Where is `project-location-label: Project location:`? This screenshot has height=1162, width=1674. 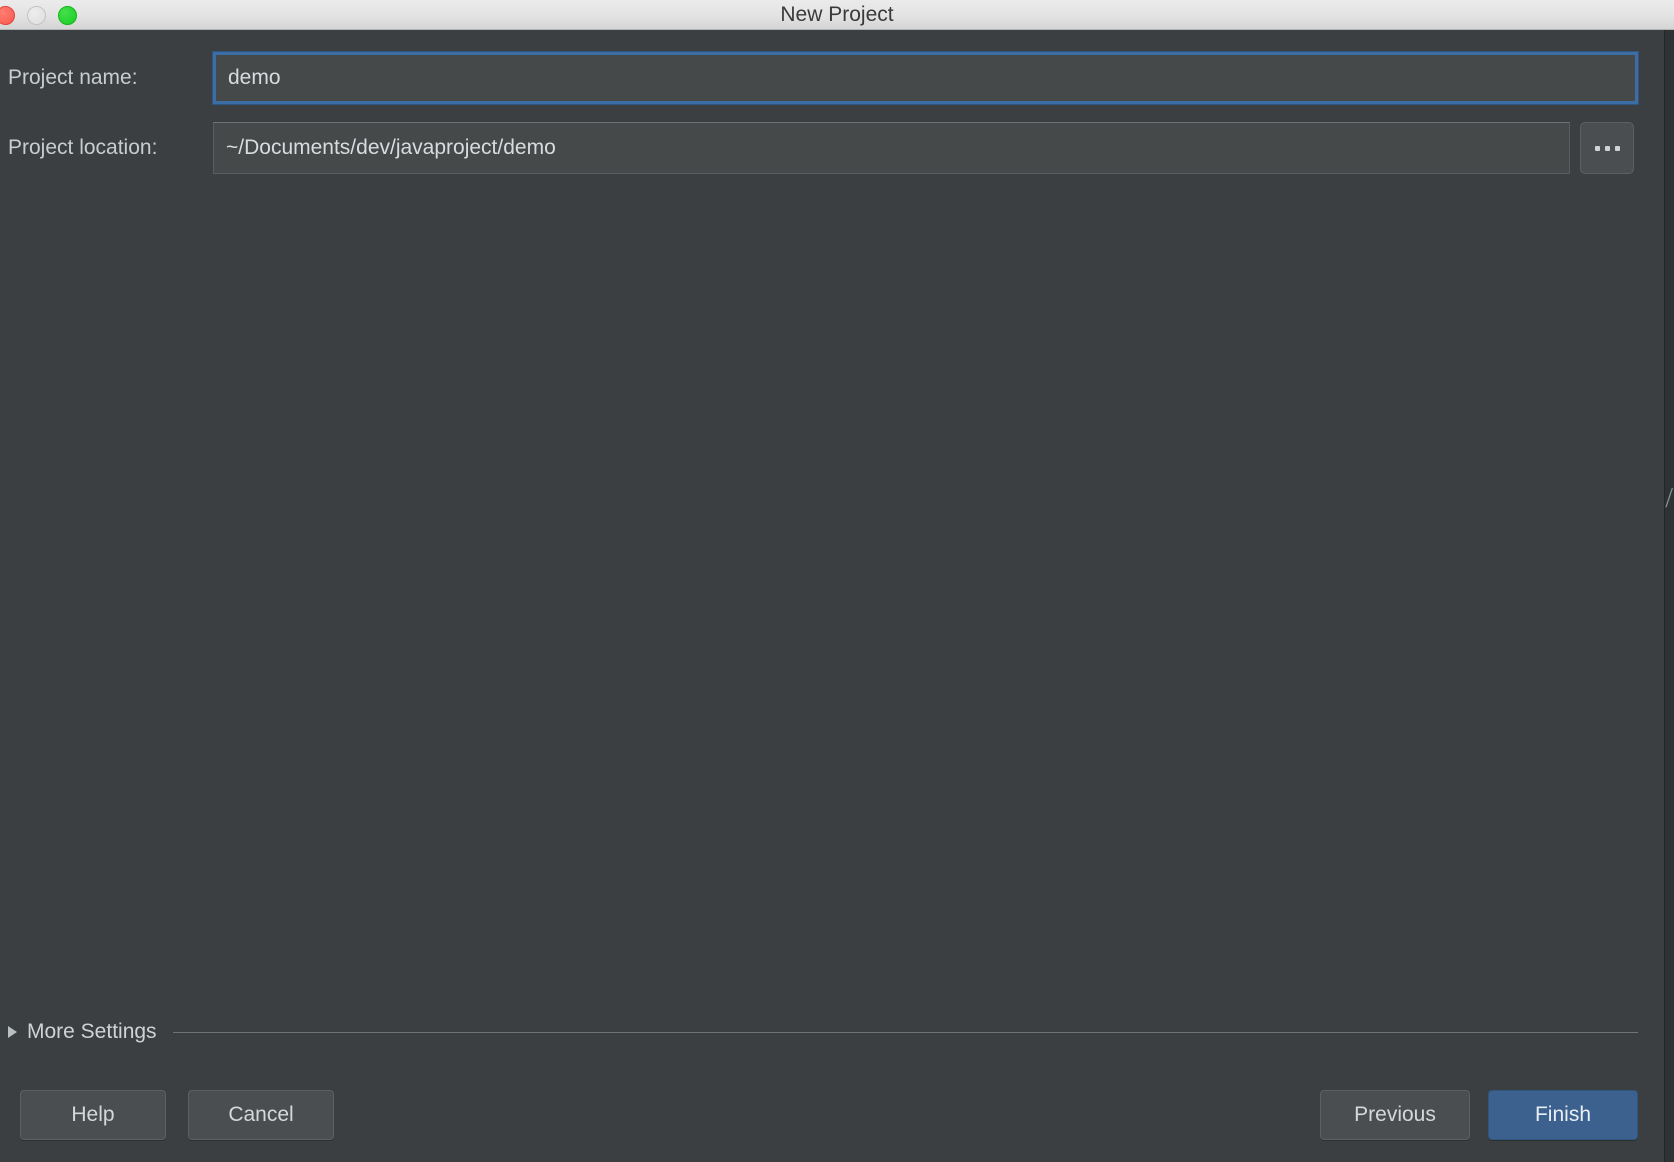
project-location-label: Project location: is located at coordinates (83, 147).